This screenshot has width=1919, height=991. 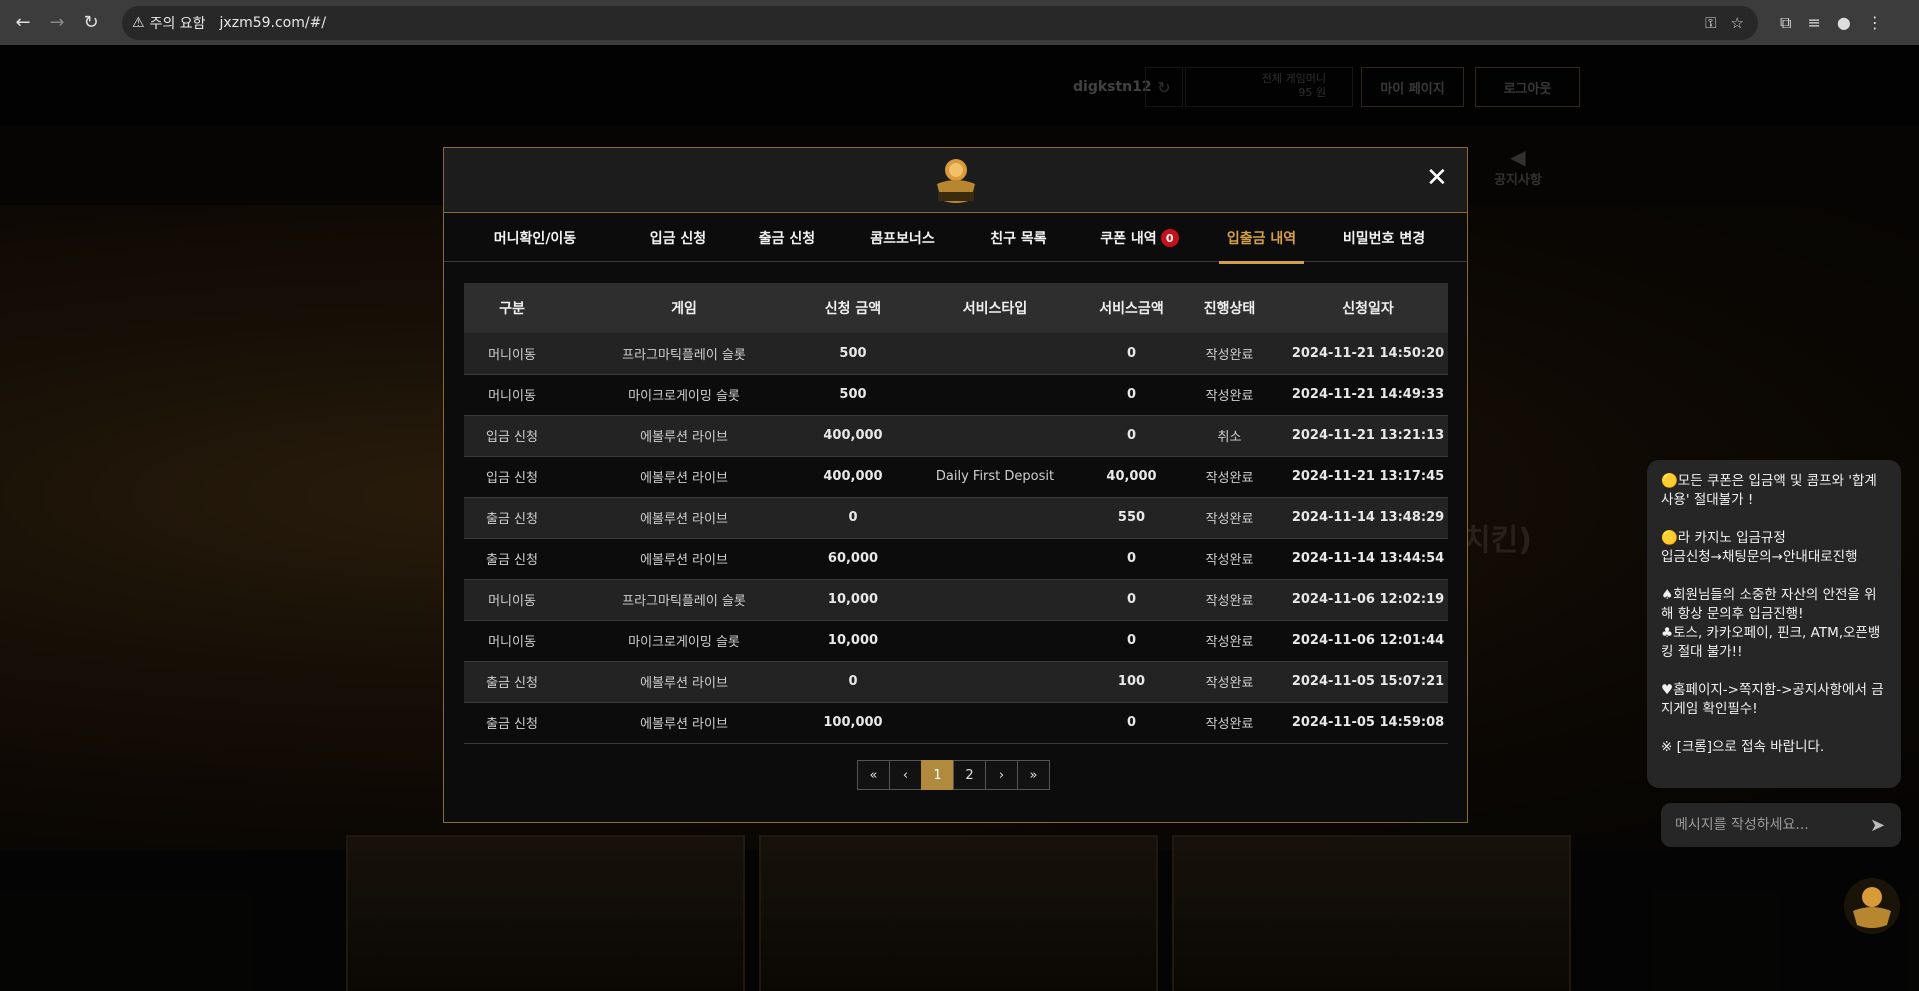 What do you see at coordinates (1368, 518) in the screenshot?
I see `cell-date: 2024-11-14 13:48:29` at bounding box center [1368, 518].